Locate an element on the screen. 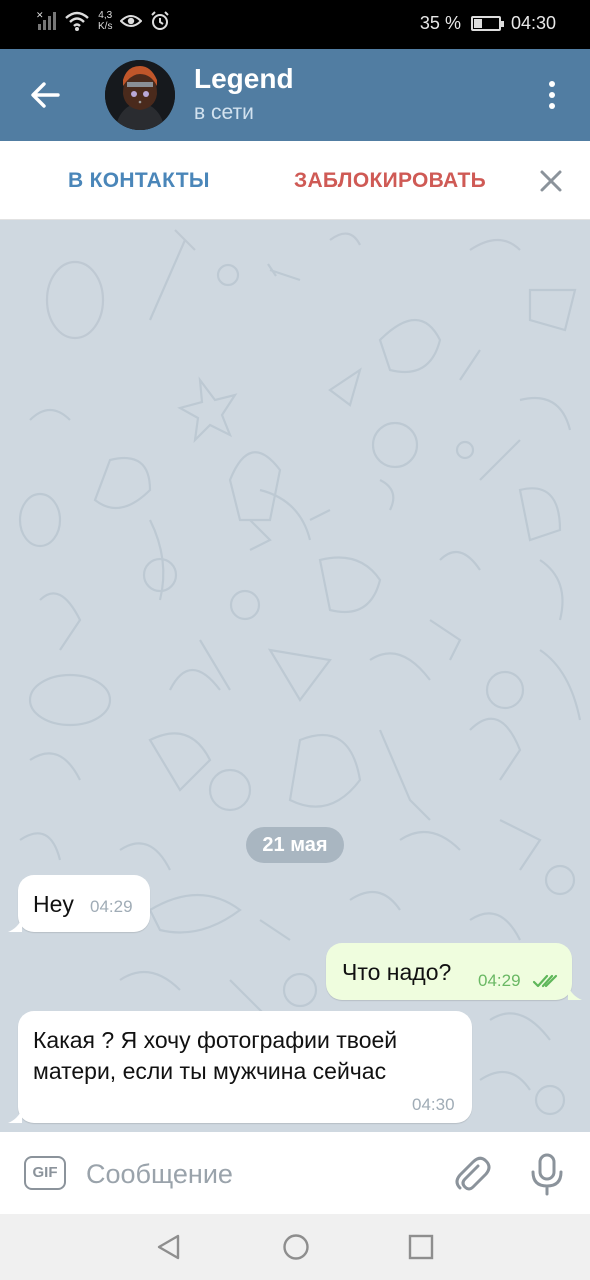 The height and width of the screenshot is (1280, 590). gif-button: GIF is located at coordinates (45, 1173).